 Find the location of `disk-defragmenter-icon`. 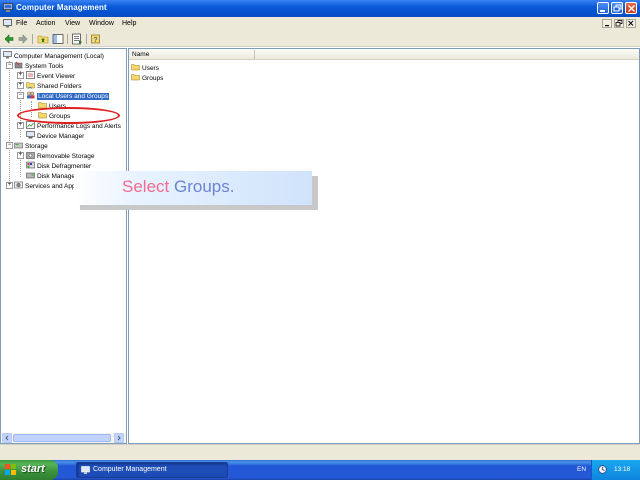

disk-defragmenter-icon is located at coordinates (30, 165).